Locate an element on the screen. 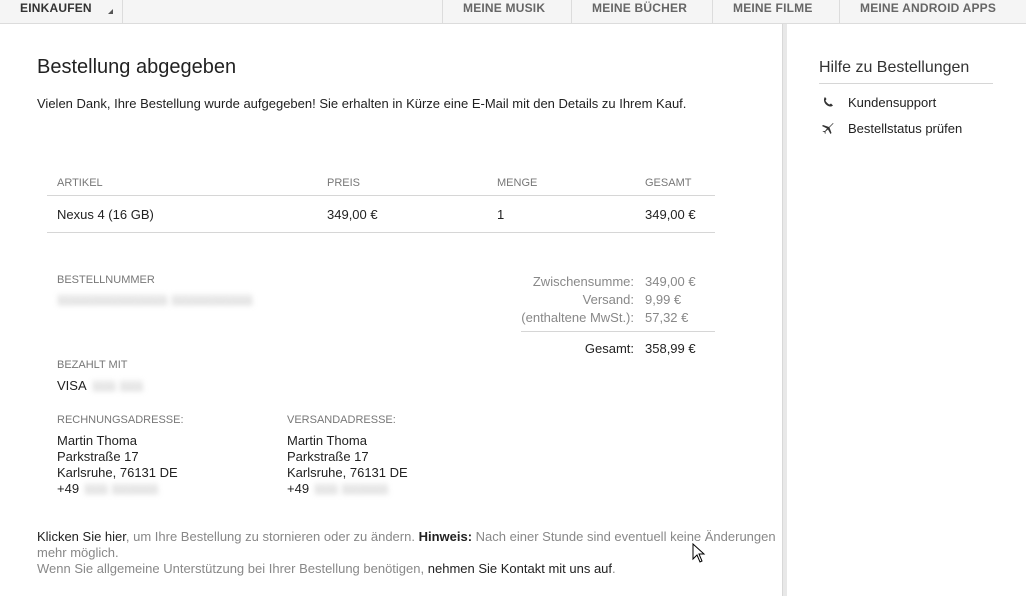 This screenshot has height=596, width=1026. card-number-masked: 1111 1111 is located at coordinates (118, 386).